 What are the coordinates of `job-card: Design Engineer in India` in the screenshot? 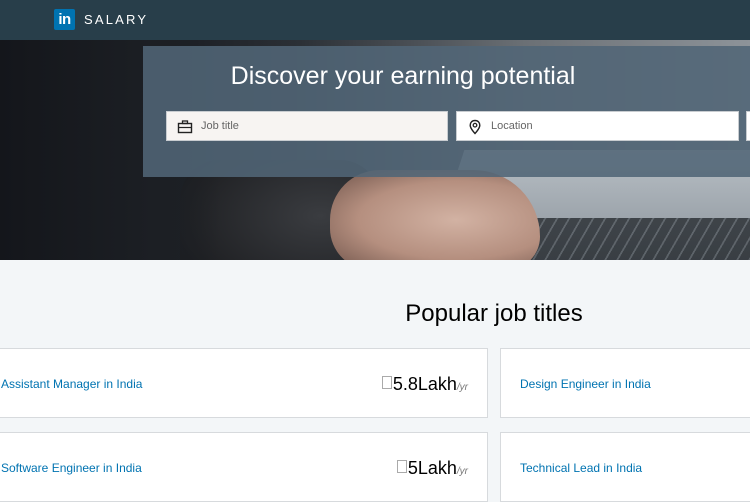 It's located at (625, 383).